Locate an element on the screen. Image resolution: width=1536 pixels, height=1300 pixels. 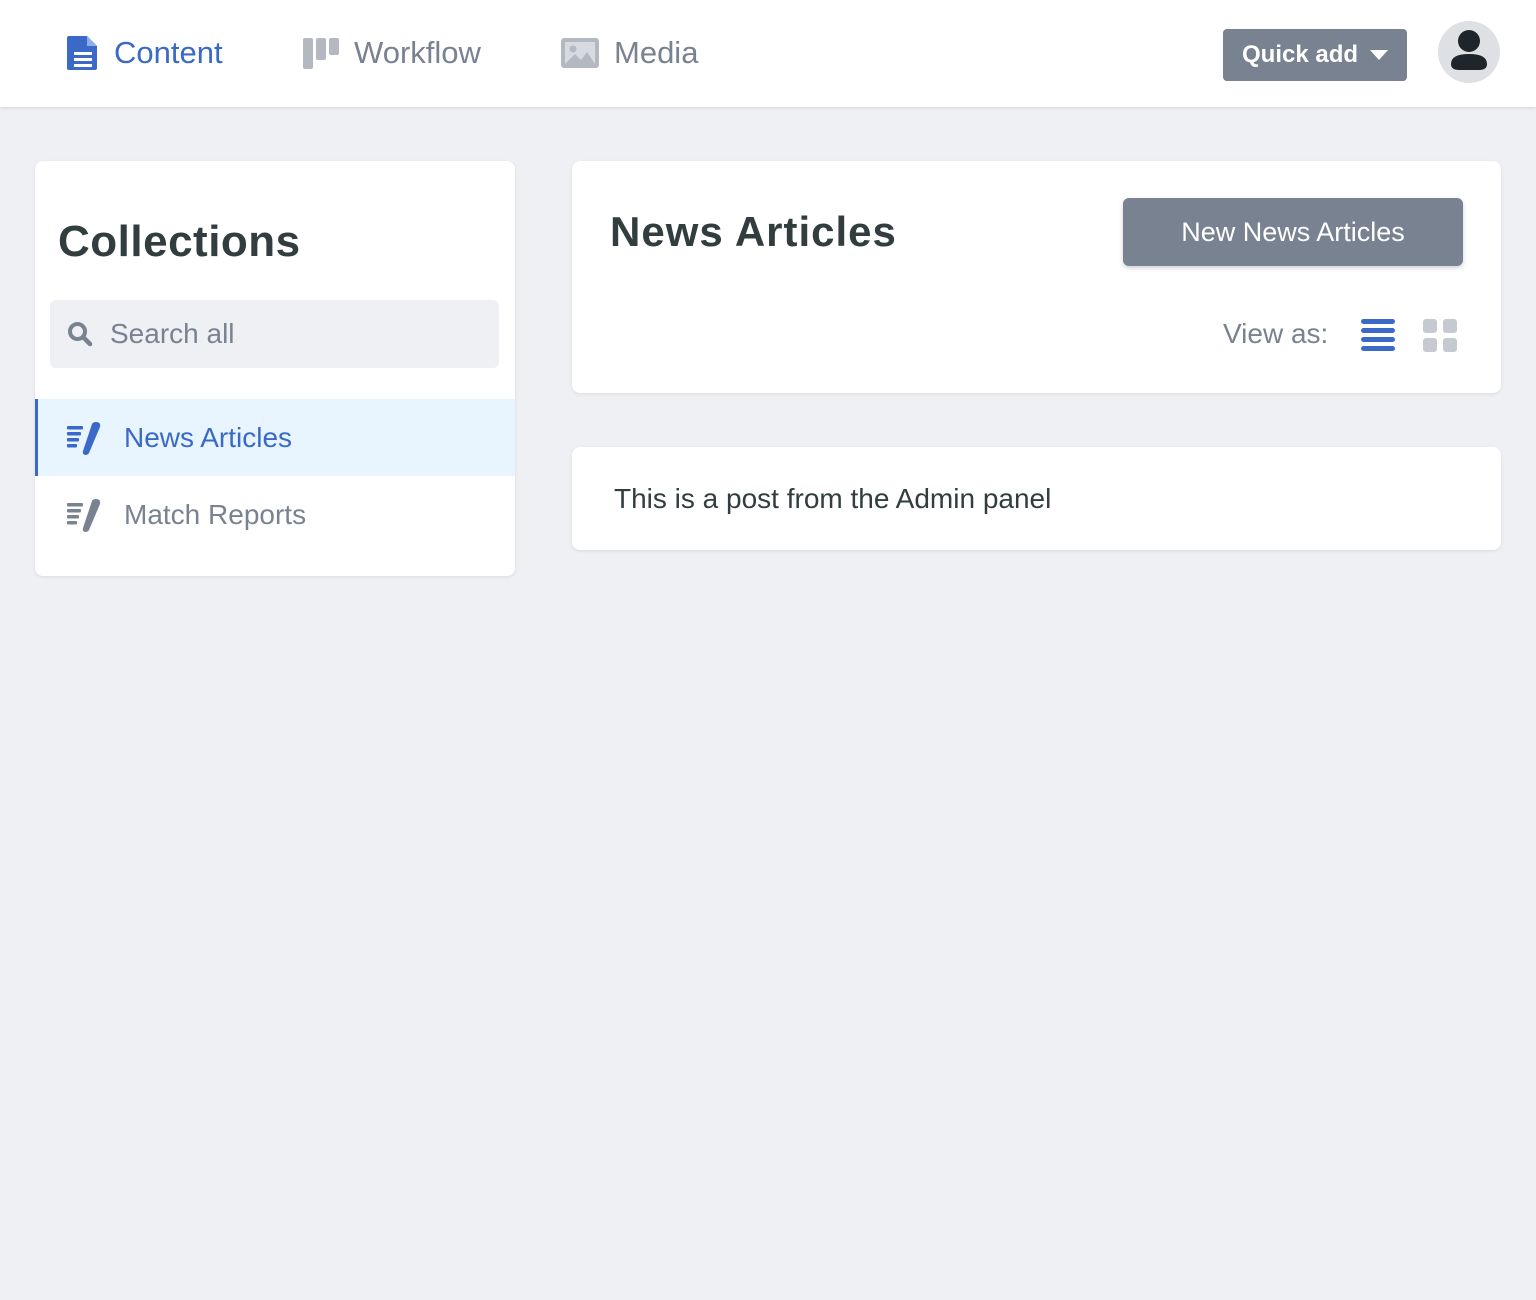
kanban-icon is located at coordinates (321, 53).